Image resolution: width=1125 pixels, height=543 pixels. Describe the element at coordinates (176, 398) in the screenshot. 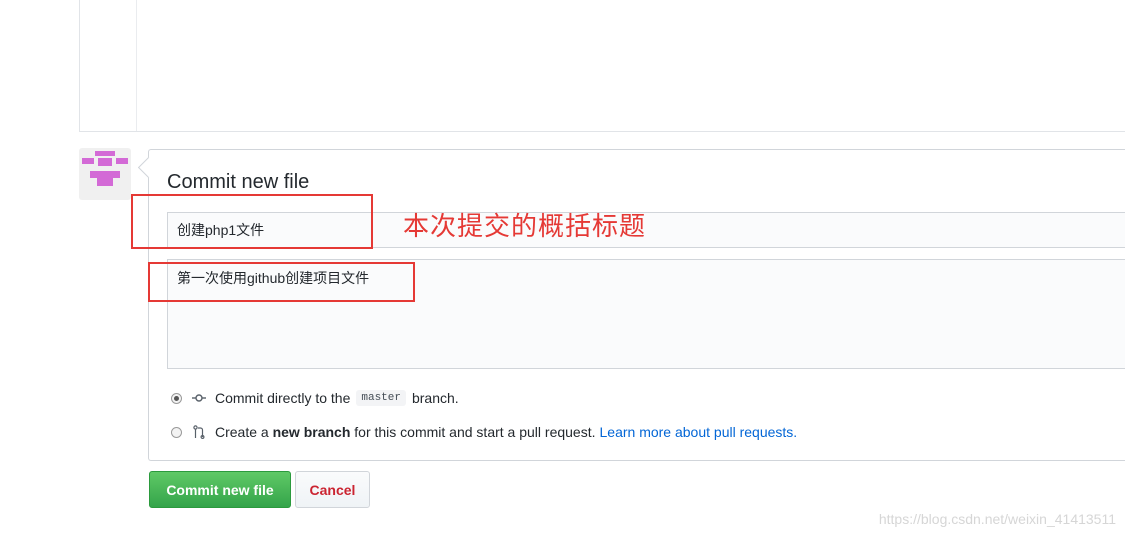

I see `commit-direct-radio` at that location.